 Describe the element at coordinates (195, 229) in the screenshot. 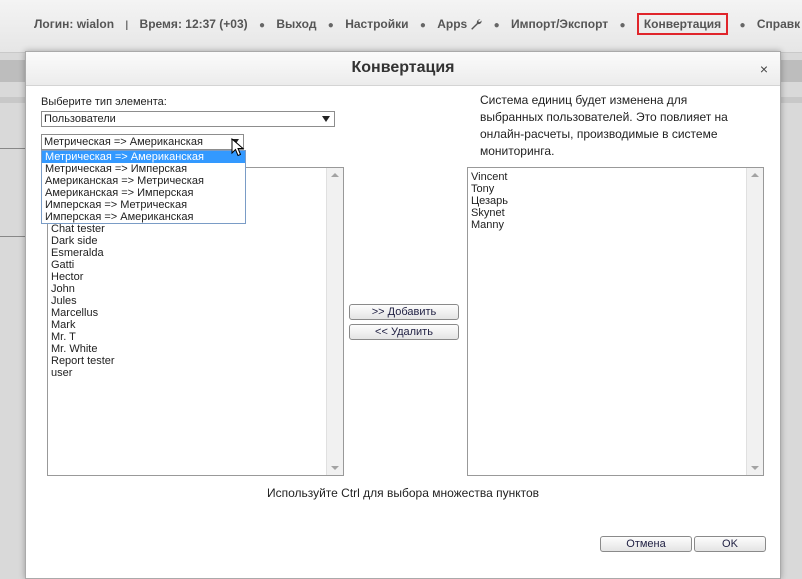

I see `list-item: Chat tester` at that location.